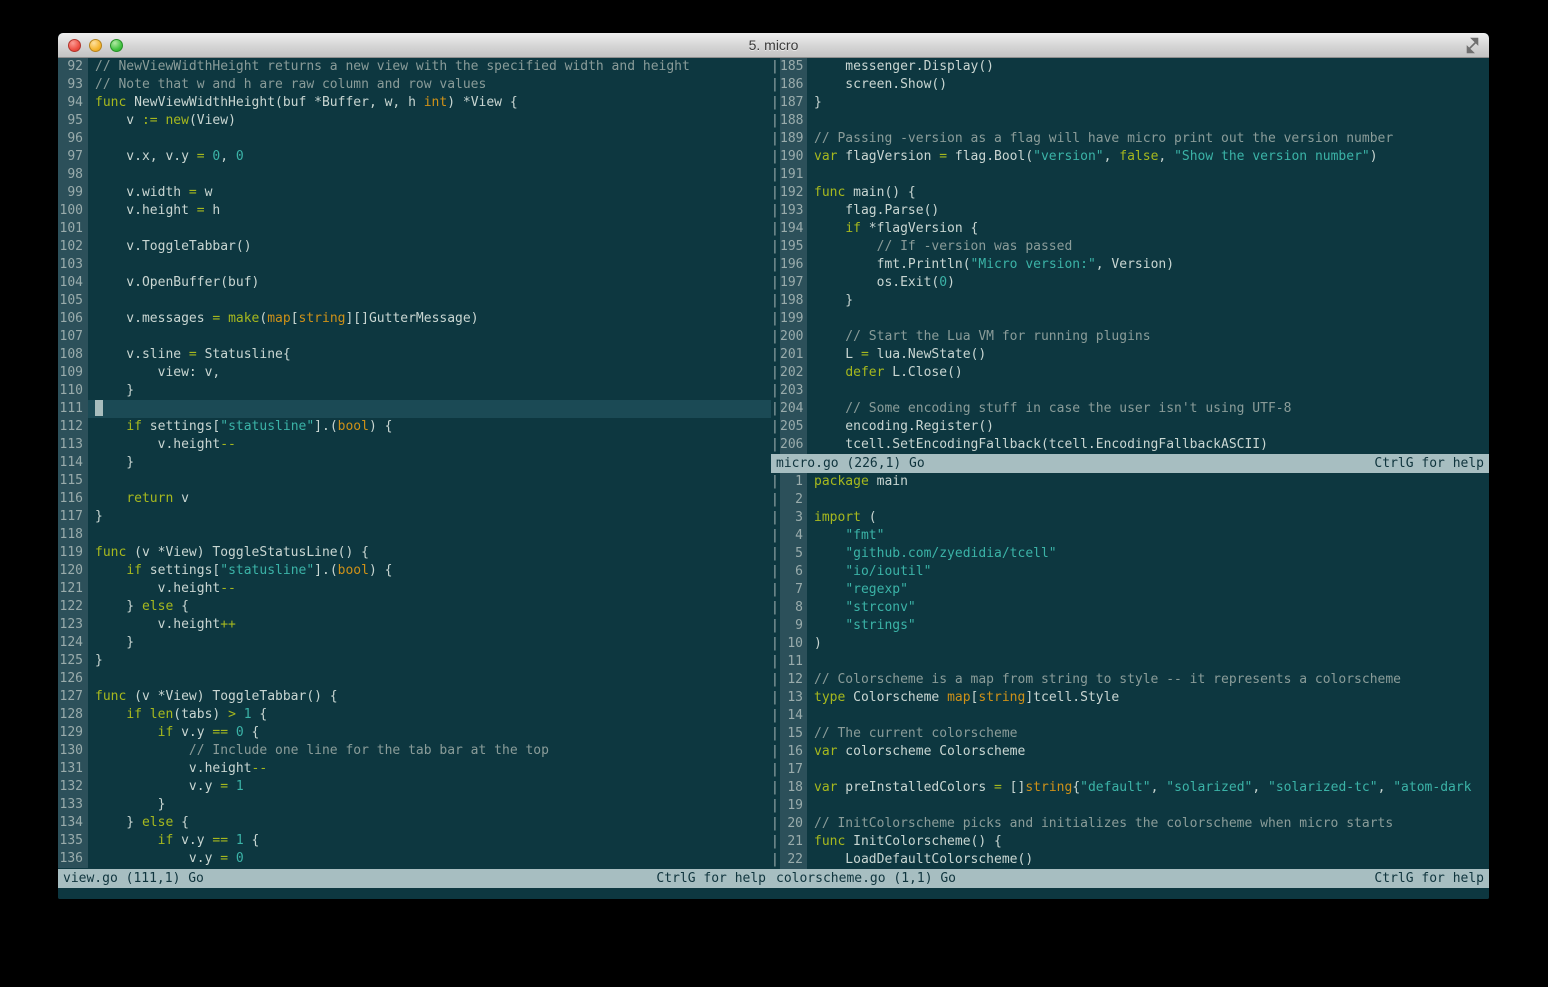 The height and width of the screenshot is (987, 1548). Describe the element at coordinates (142, 822) in the screenshot. I see `code-text: } else {` at that location.